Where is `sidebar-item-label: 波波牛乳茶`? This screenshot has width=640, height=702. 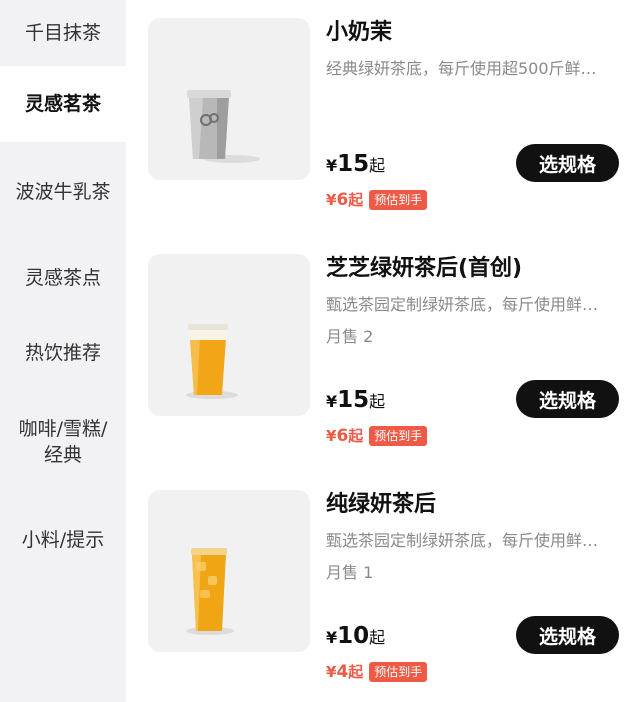 sidebar-item-label: 波波牛乳茶 is located at coordinates (63, 192).